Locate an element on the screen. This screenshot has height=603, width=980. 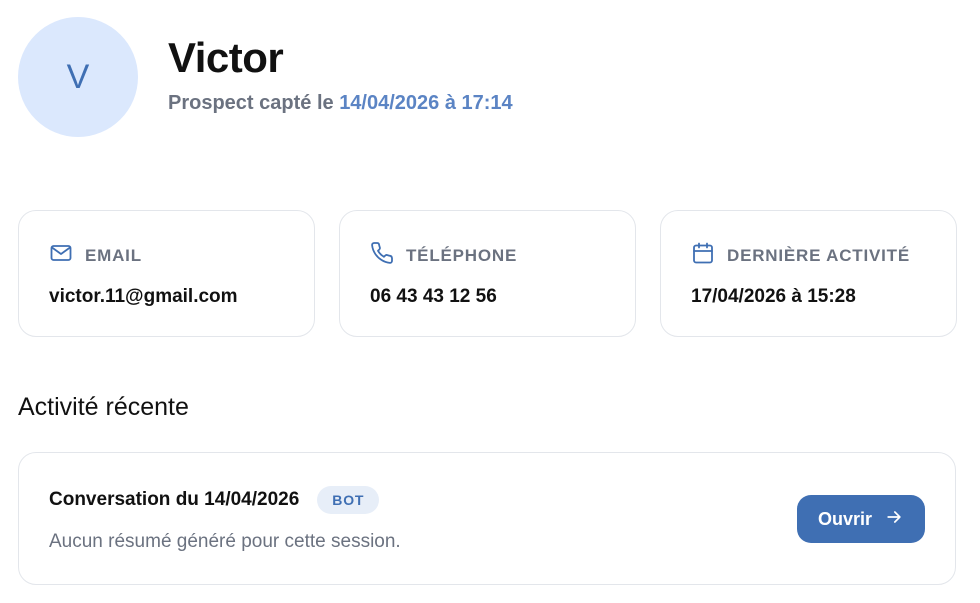
email-card-header: EMAIL is located at coordinates (166, 255).